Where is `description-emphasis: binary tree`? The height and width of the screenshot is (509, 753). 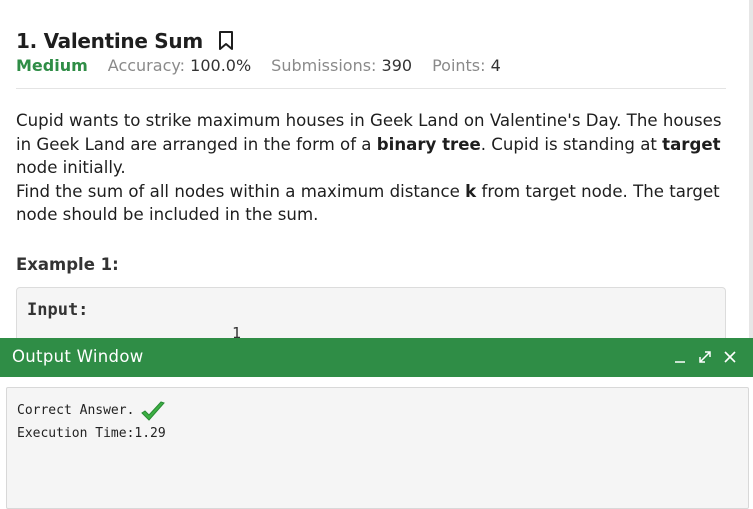
description-emphasis: binary tree is located at coordinates (428, 144).